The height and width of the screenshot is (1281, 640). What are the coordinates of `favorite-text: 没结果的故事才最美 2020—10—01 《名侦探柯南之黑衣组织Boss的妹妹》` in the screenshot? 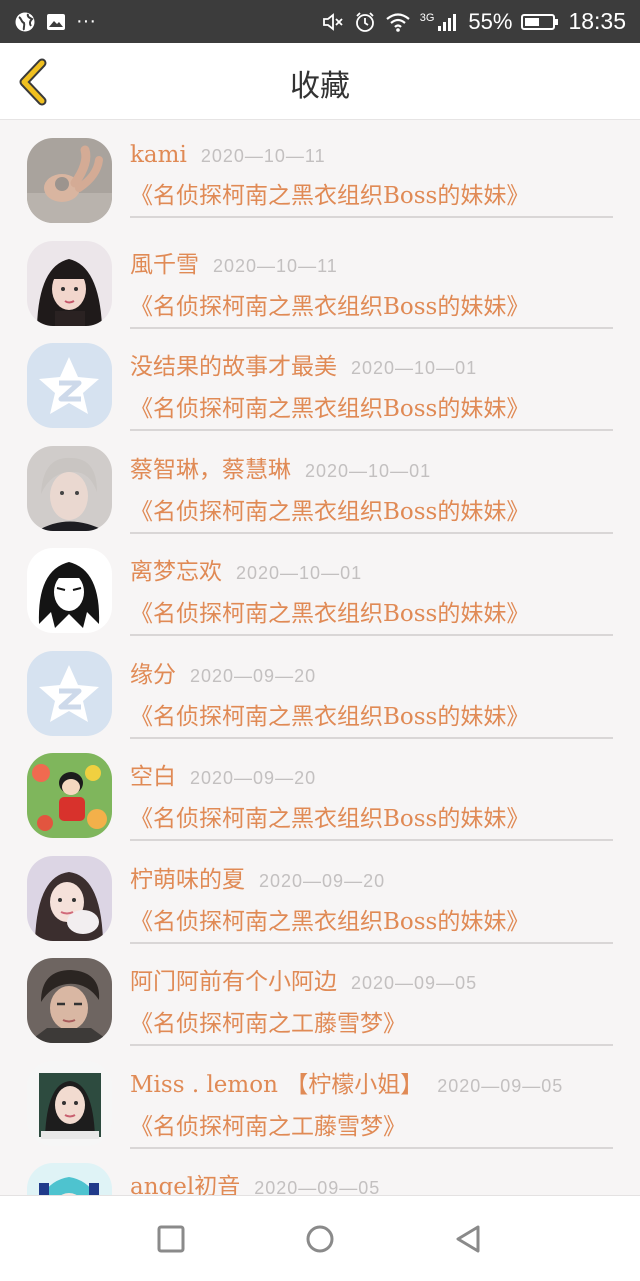 It's located at (371, 389).